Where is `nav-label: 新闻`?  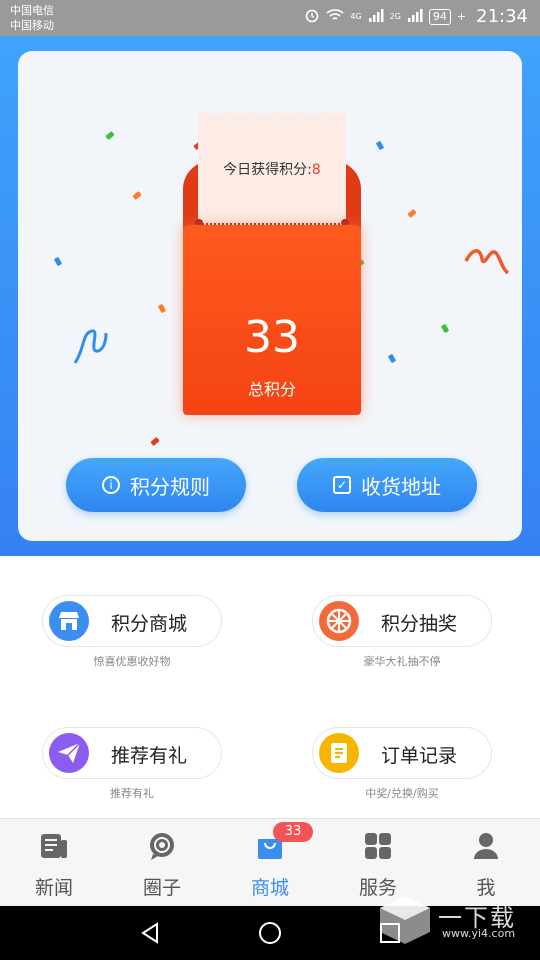
nav-label: 新闻 is located at coordinates (53, 888).